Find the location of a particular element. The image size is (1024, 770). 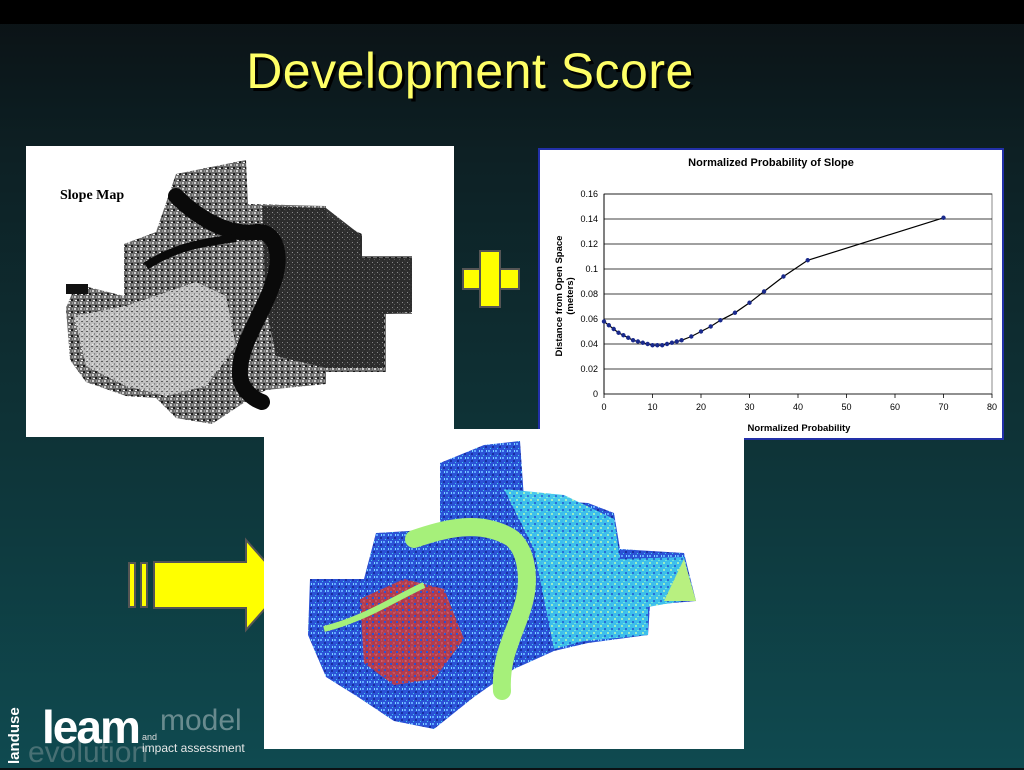

chart-x-tick-label: 80 is located at coordinates (992, 407).